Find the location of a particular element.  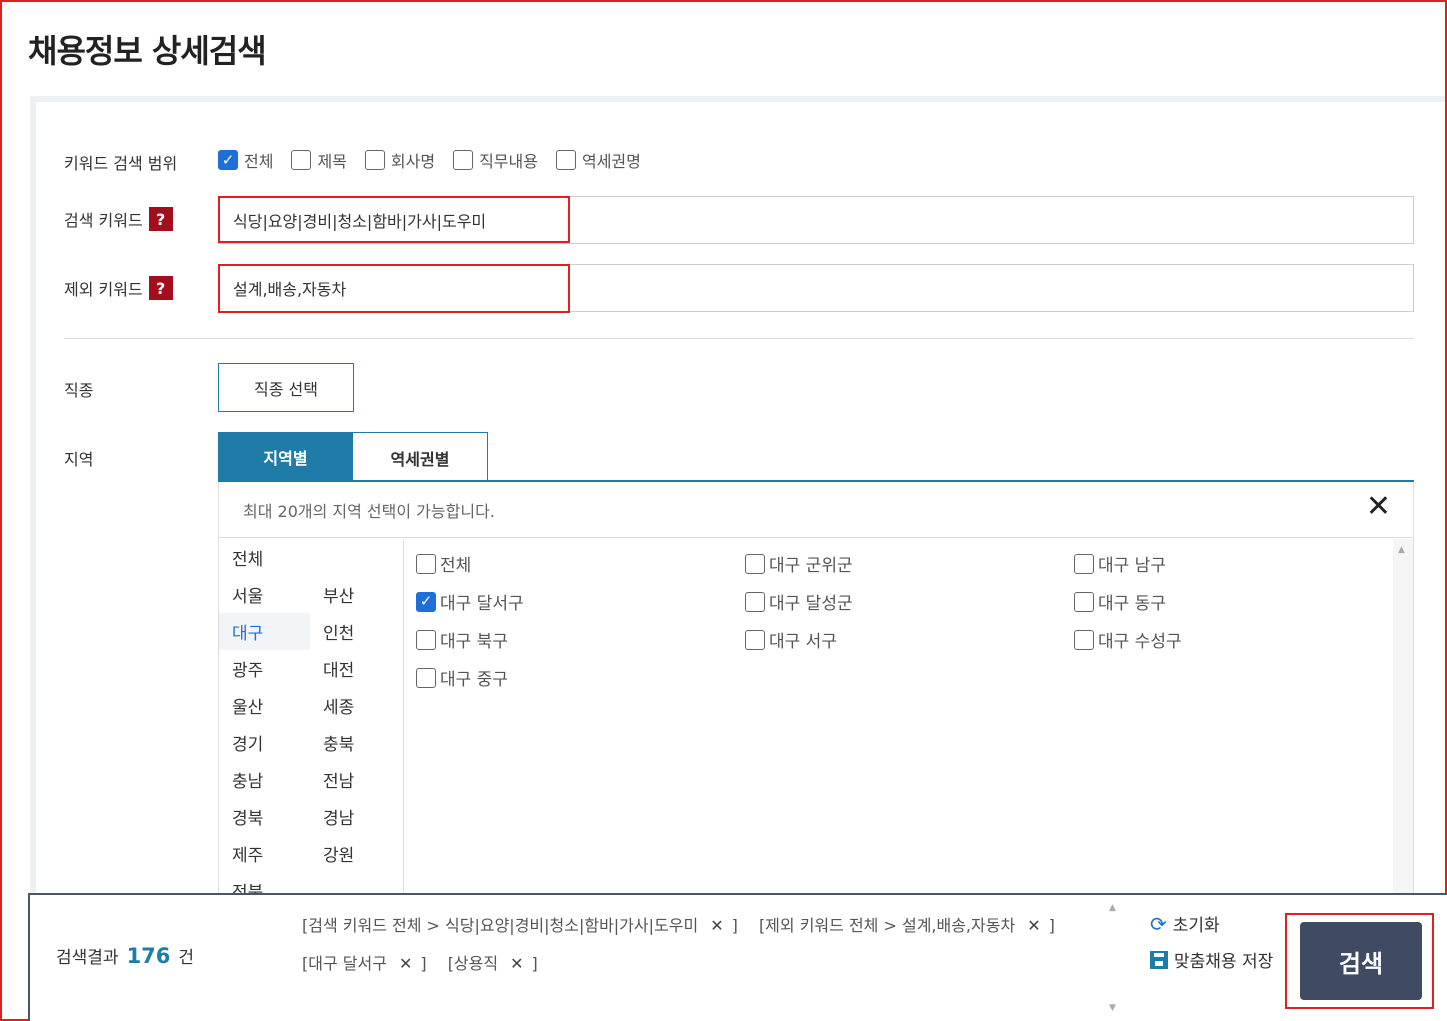

city-item: 부산 is located at coordinates (355, 594).